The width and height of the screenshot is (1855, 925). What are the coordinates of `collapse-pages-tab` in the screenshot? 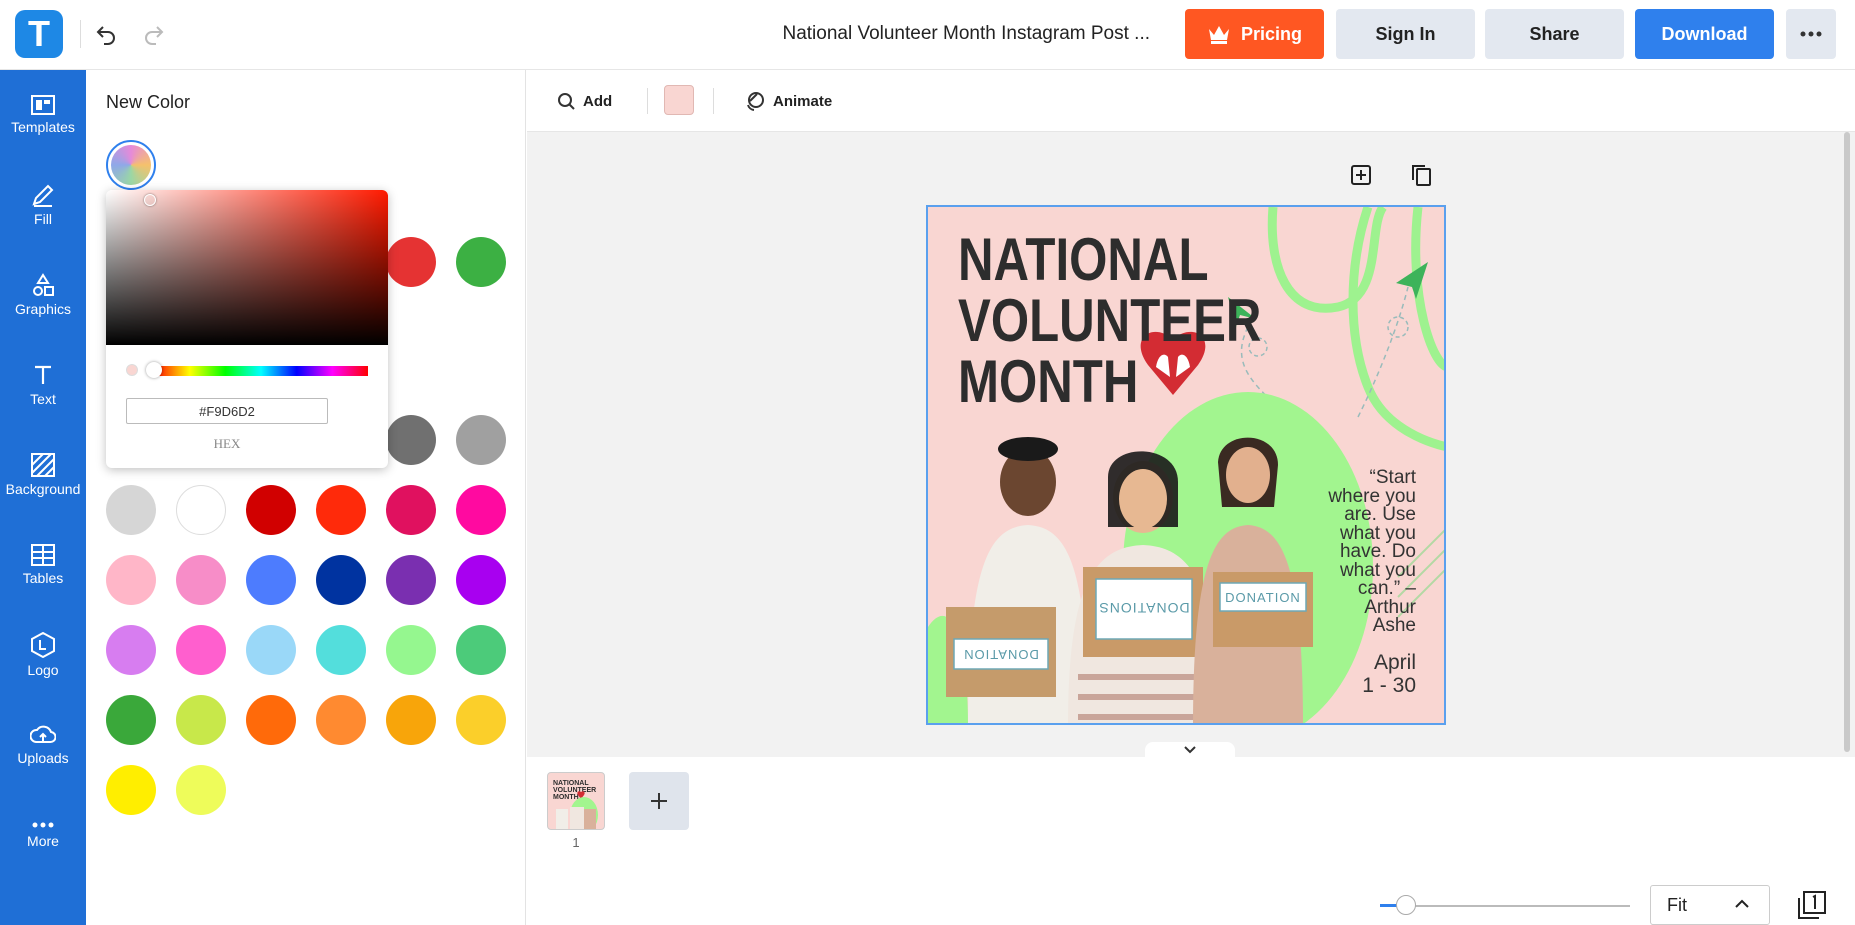 It's located at (1190, 750).